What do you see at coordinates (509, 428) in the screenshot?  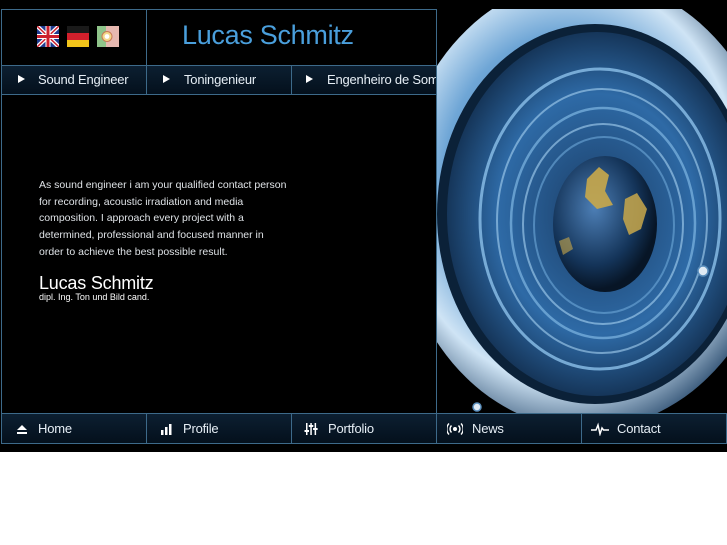 I see `footer-item-news: News` at bounding box center [509, 428].